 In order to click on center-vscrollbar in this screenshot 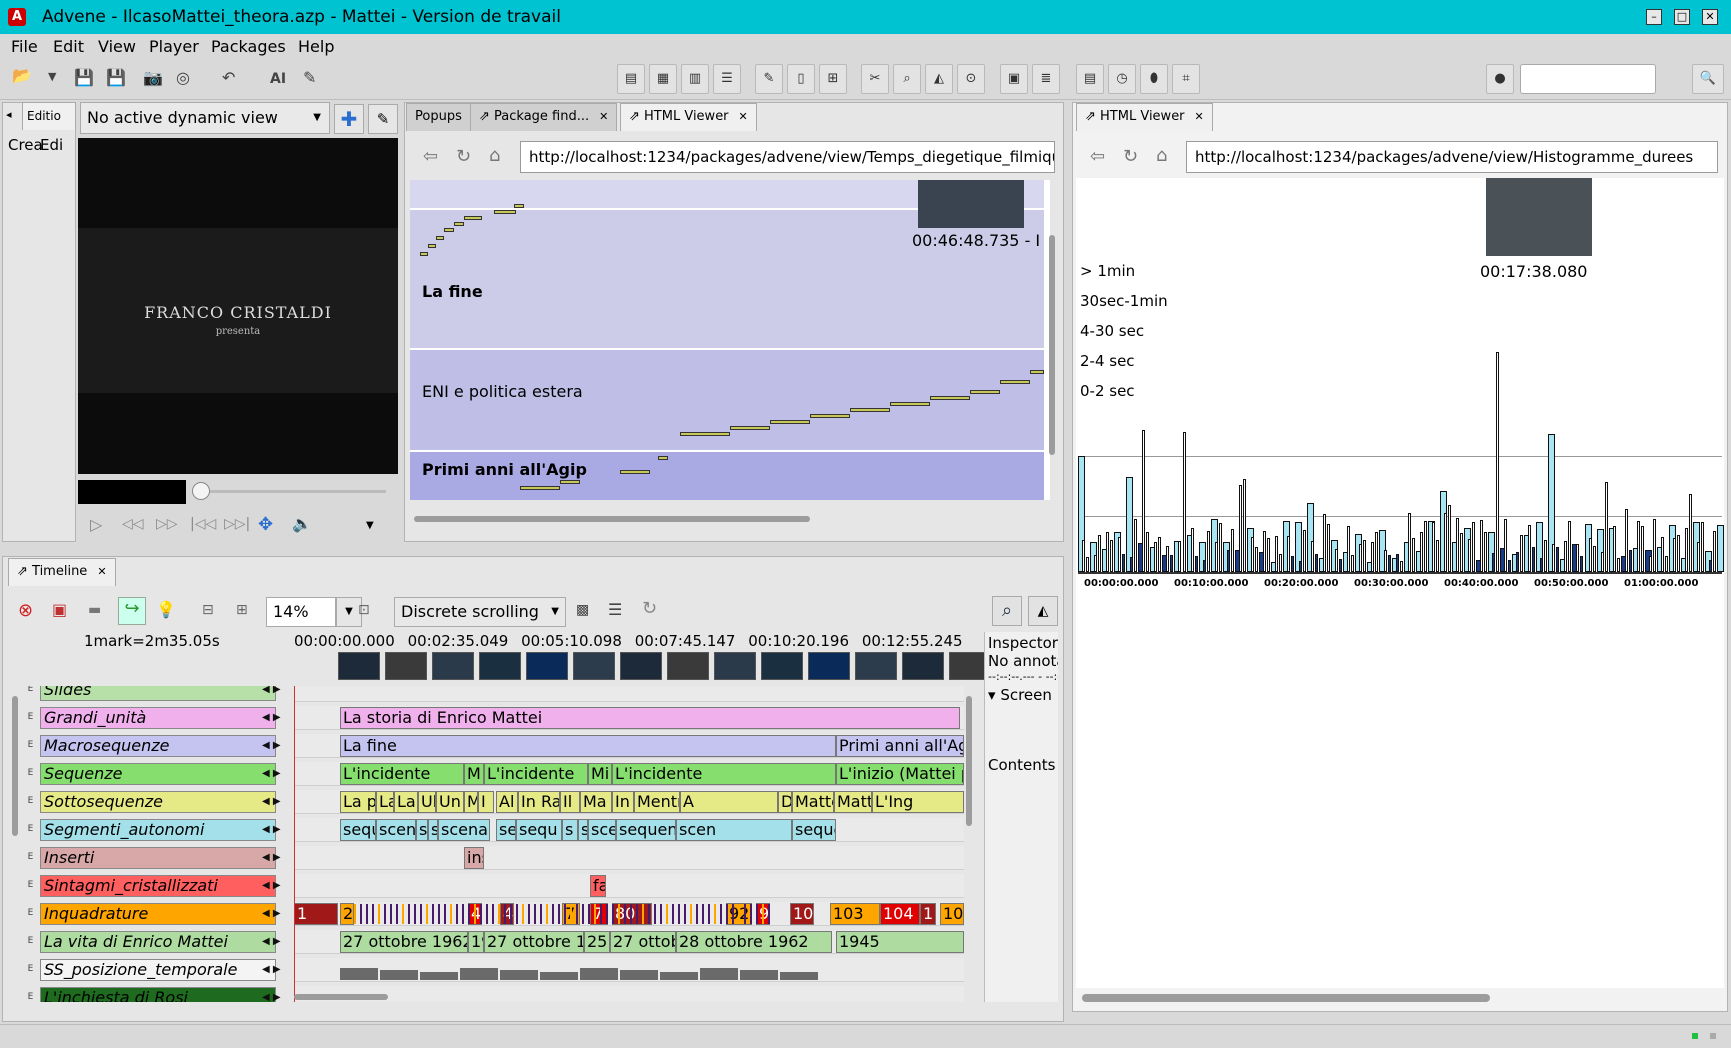, I will do `click(1052, 345)`.